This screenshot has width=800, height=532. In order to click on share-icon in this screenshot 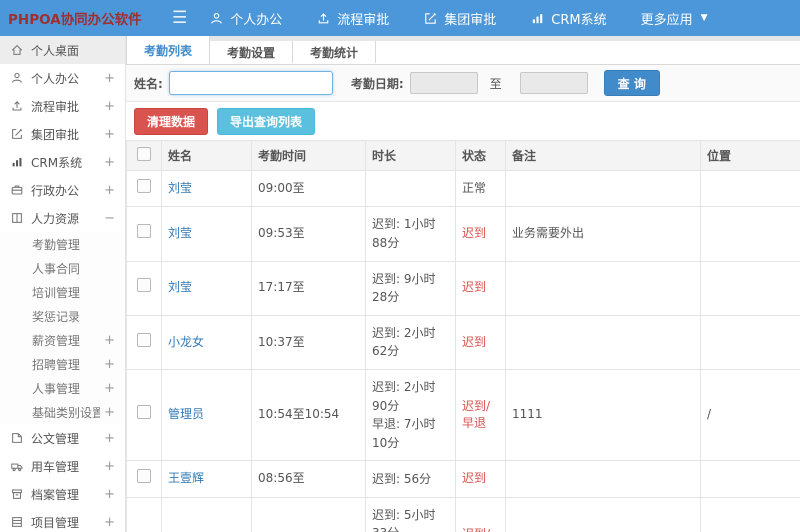, I will do `click(17, 106)`.